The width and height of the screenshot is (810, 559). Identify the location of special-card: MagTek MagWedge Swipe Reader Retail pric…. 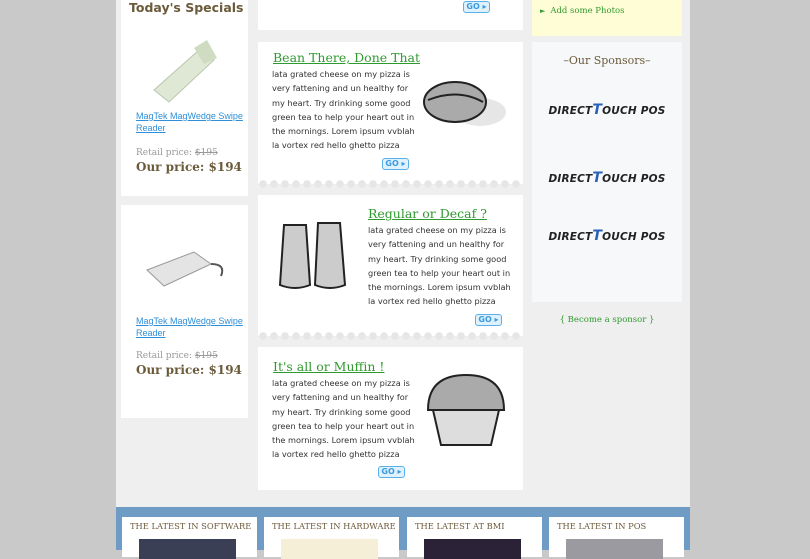
(184, 311).